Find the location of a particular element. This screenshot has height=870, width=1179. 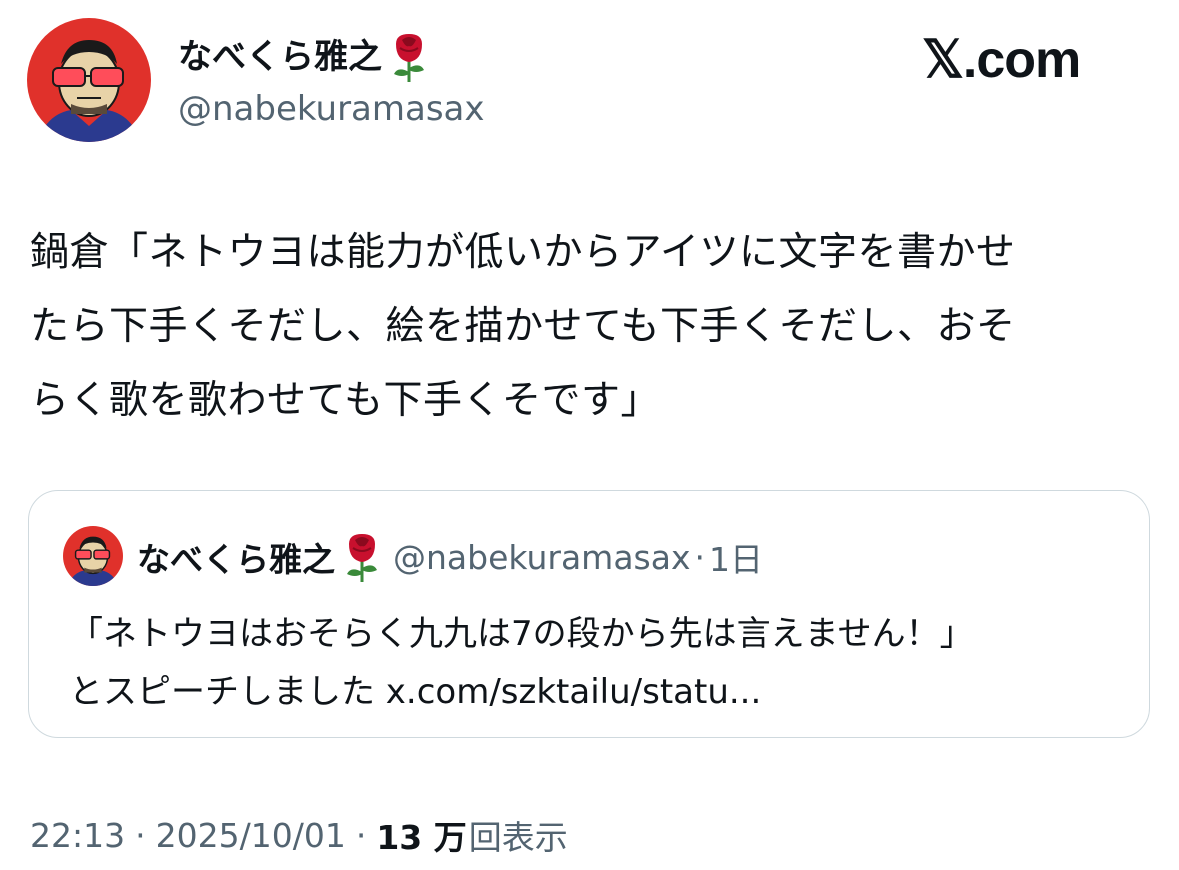

views-label: 回表示 is located at coordinates (518, 837).